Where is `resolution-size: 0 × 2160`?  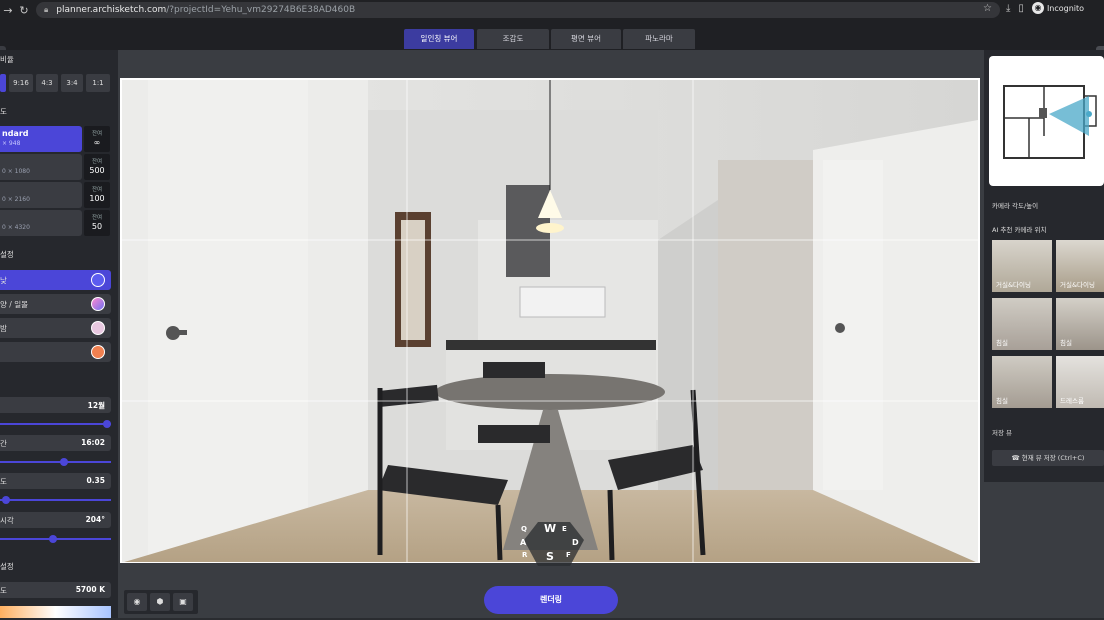
resolution-size: 0 × 2160 is located at coordinates (16, 199).